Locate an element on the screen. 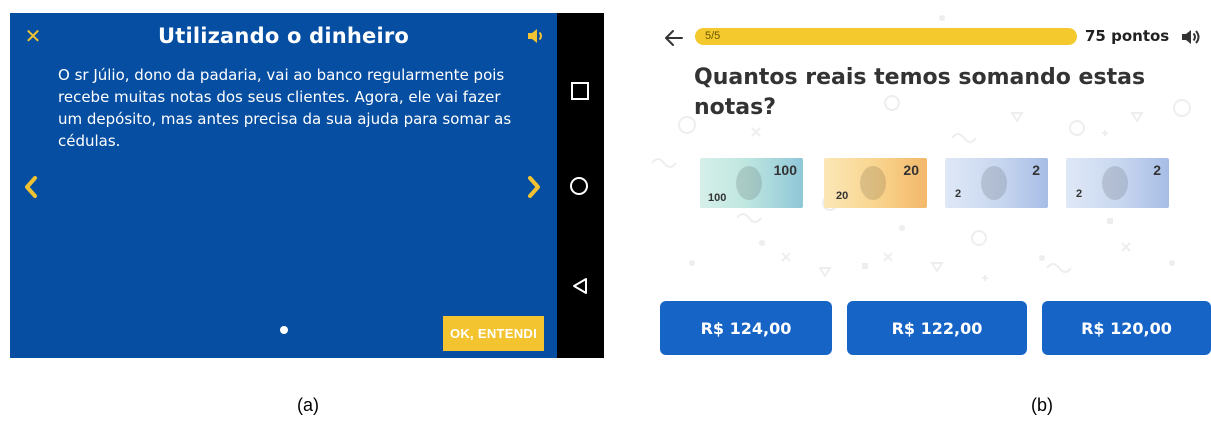 This screenshot has height=425, width=1211. banknote-value-small: 20 is located at coordinates (842, 196).